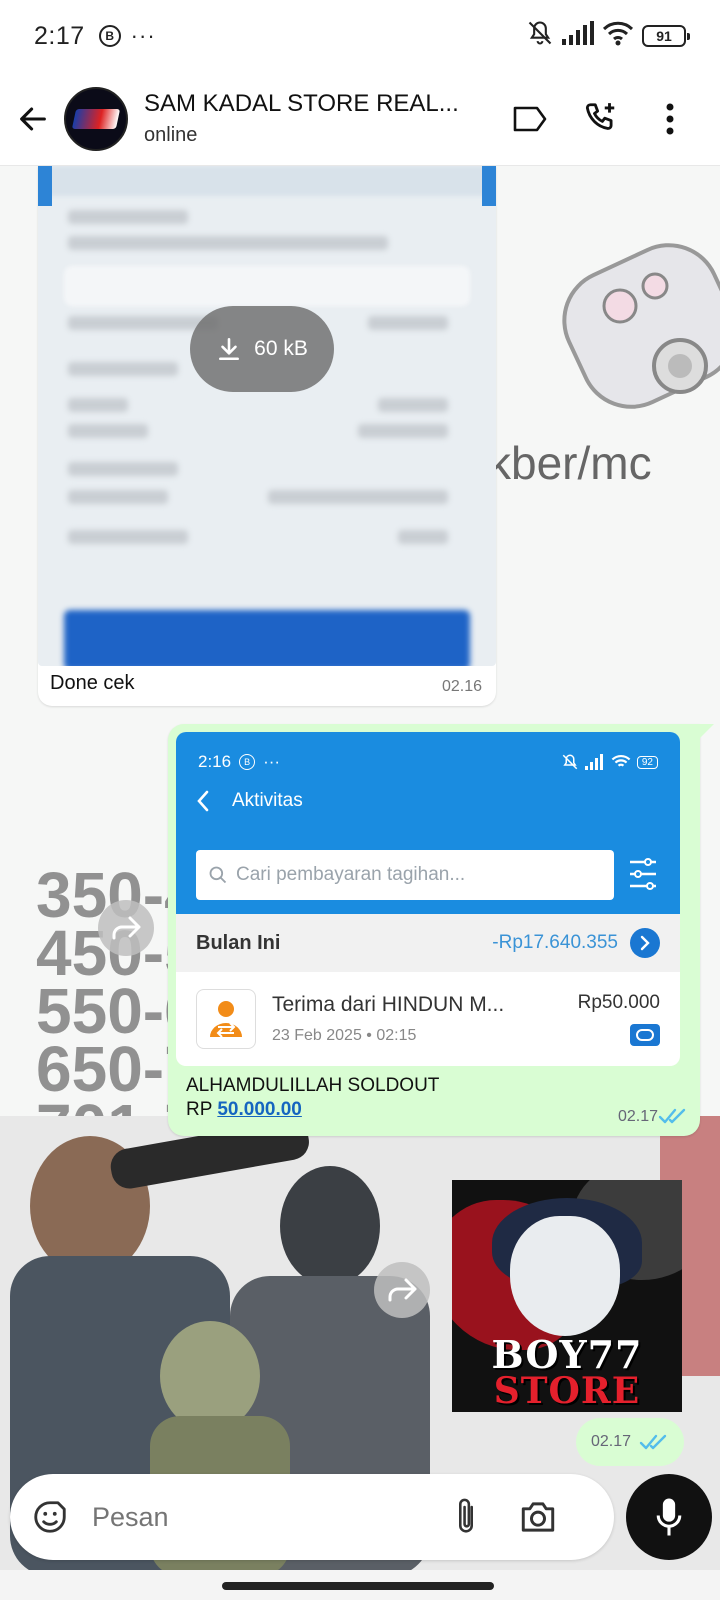  Describe the element at coordinates (570, 463) in the screenshot. I see `wallpaper-text: kber/mc` at that location.